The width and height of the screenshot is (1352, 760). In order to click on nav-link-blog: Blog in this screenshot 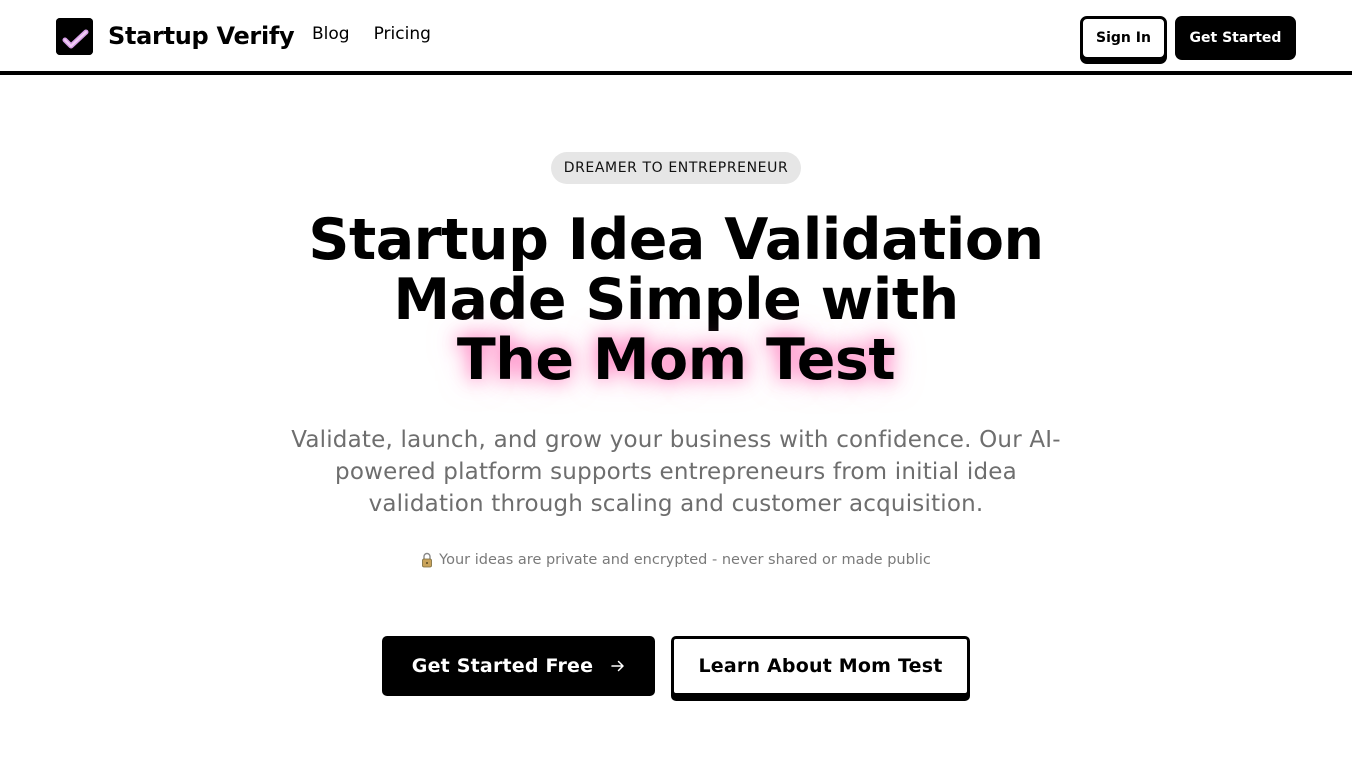, I will do `click(331, 34)`.